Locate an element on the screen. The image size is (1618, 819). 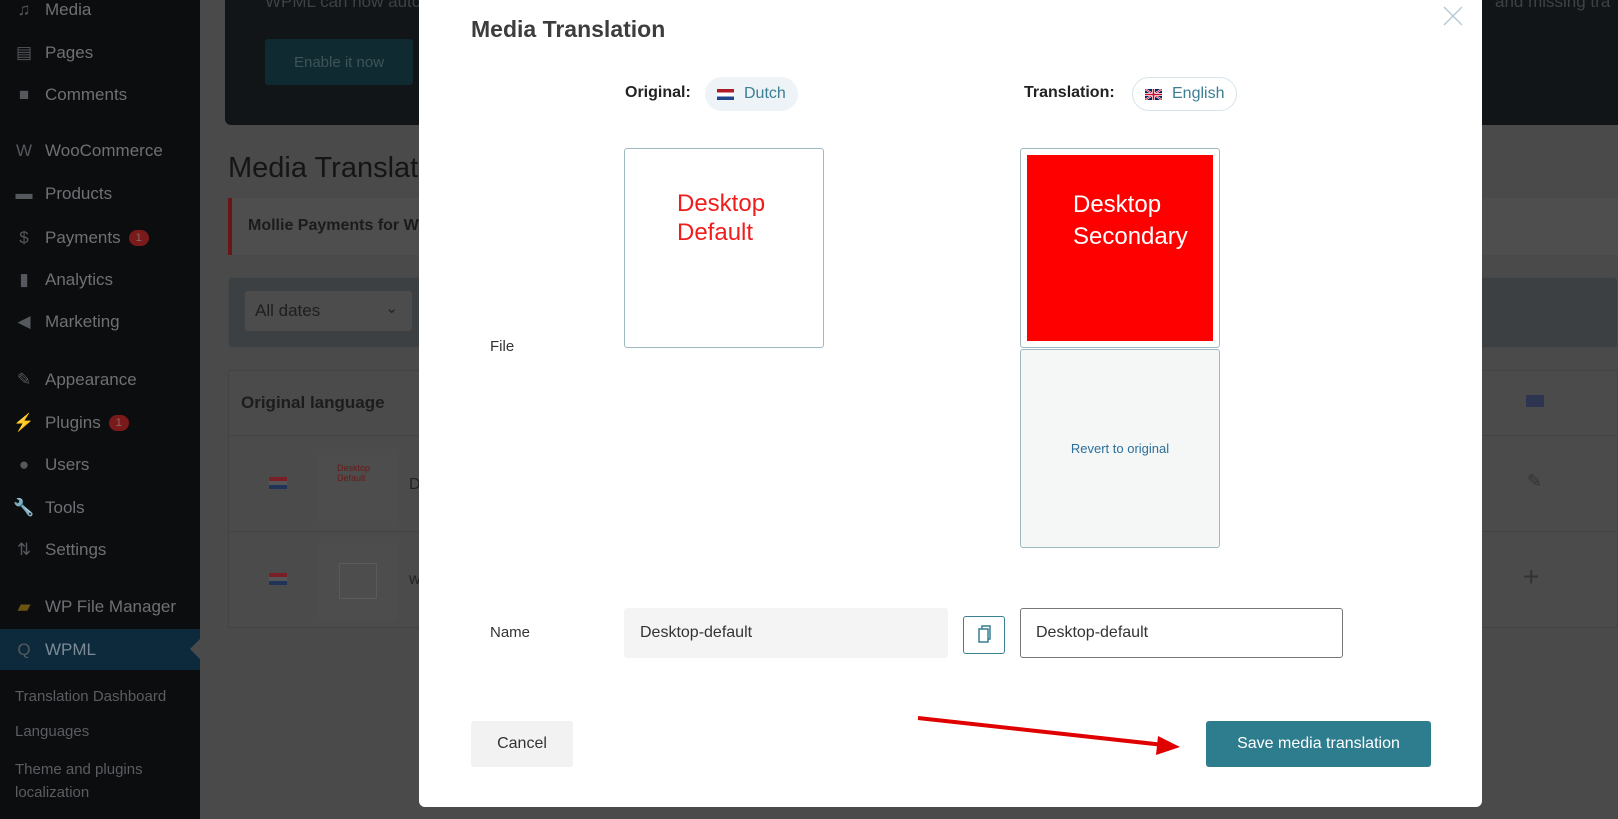
sidebar-item-label: Media is located at coordinates (68, 9).